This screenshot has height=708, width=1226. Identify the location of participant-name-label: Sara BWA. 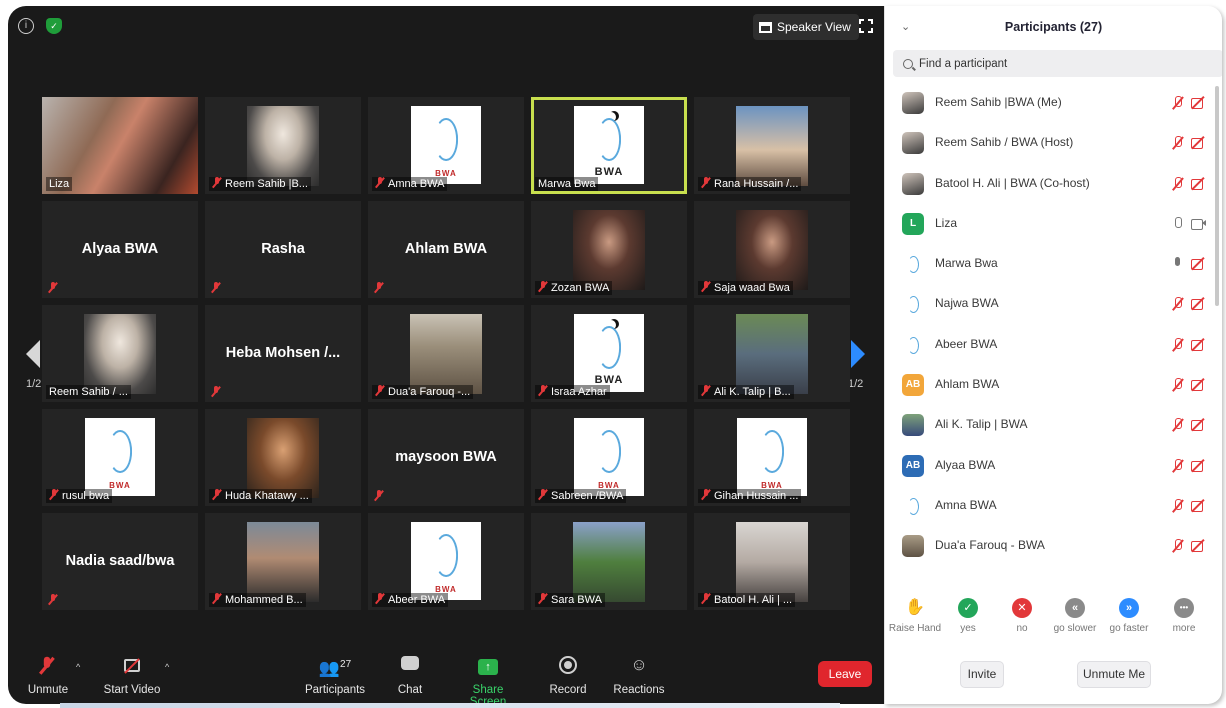
(570, 600).